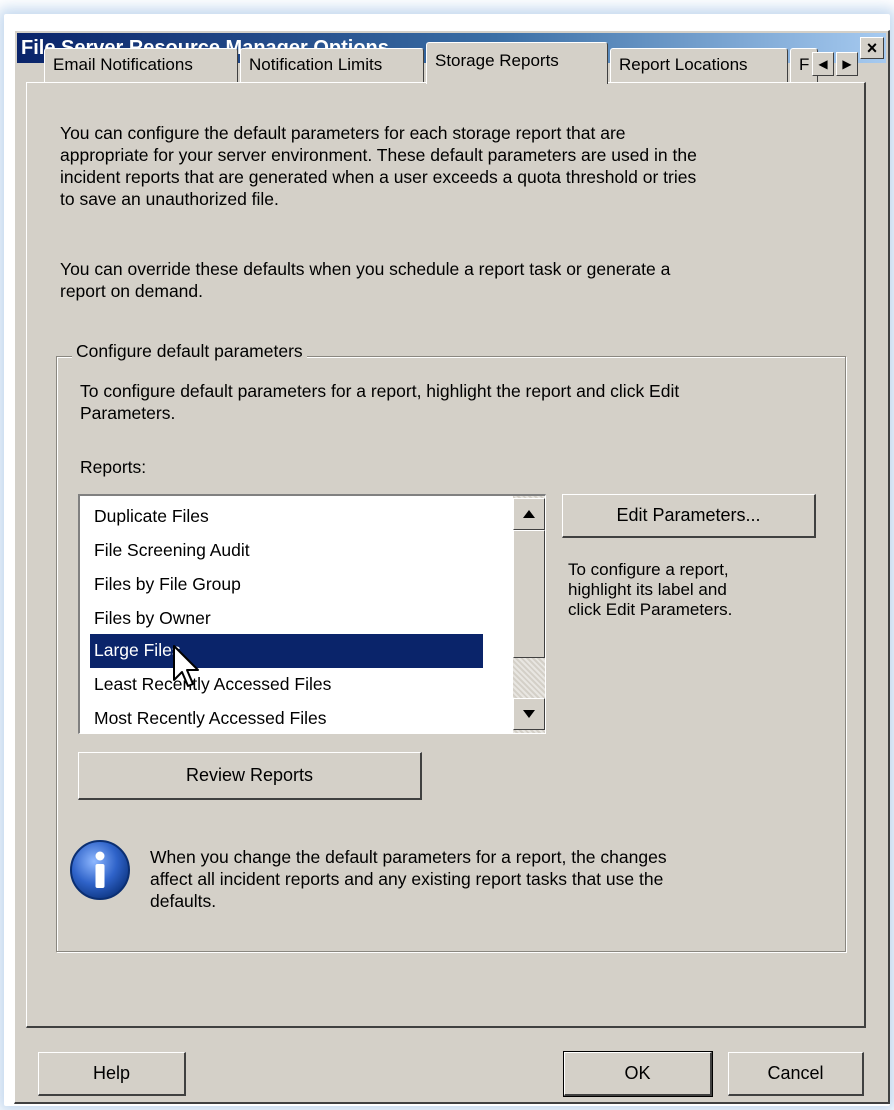  I want to click on help-button: Help, so click(112, 1074).